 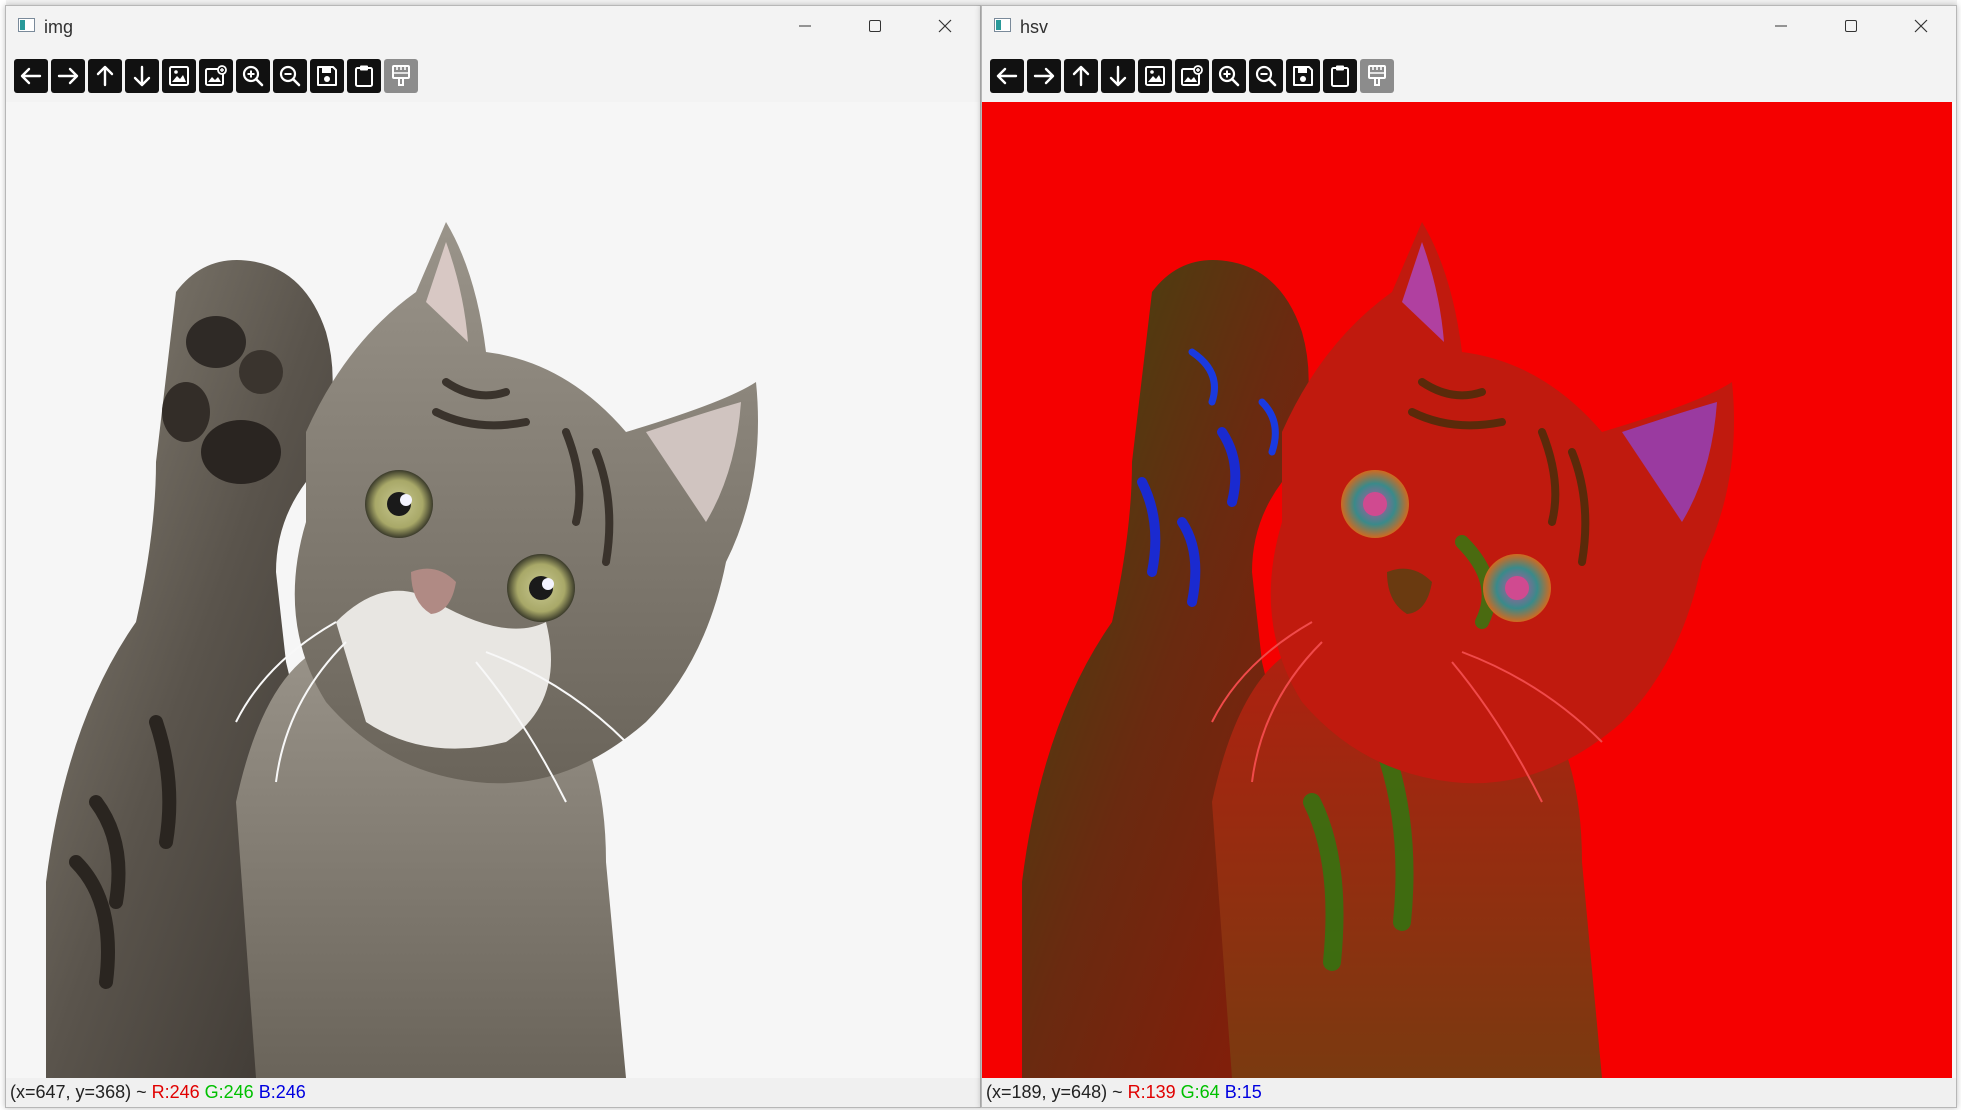 I want to click on pixel-green-value: G:64, so click(x=1200, y=1092).